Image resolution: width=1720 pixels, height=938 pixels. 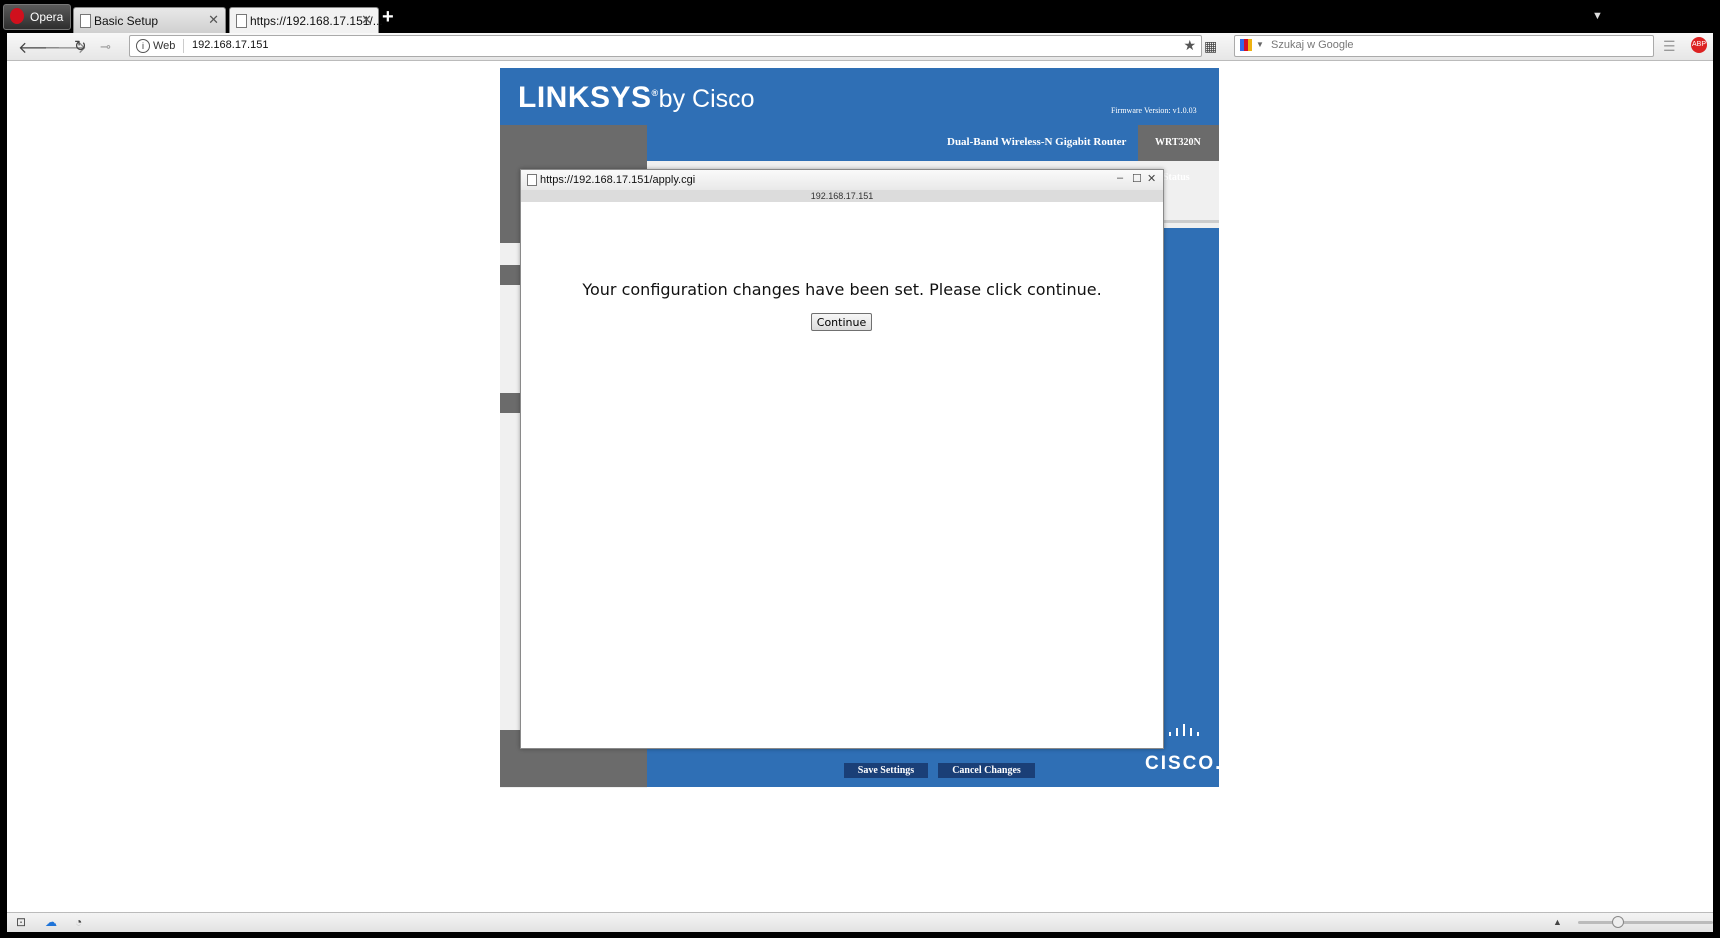 What do you see at coordinates (618, 180) in the screenshot?
I see `popup-title: https://192.168.17.151/apply.cgi` at bounding box center [618, 180].